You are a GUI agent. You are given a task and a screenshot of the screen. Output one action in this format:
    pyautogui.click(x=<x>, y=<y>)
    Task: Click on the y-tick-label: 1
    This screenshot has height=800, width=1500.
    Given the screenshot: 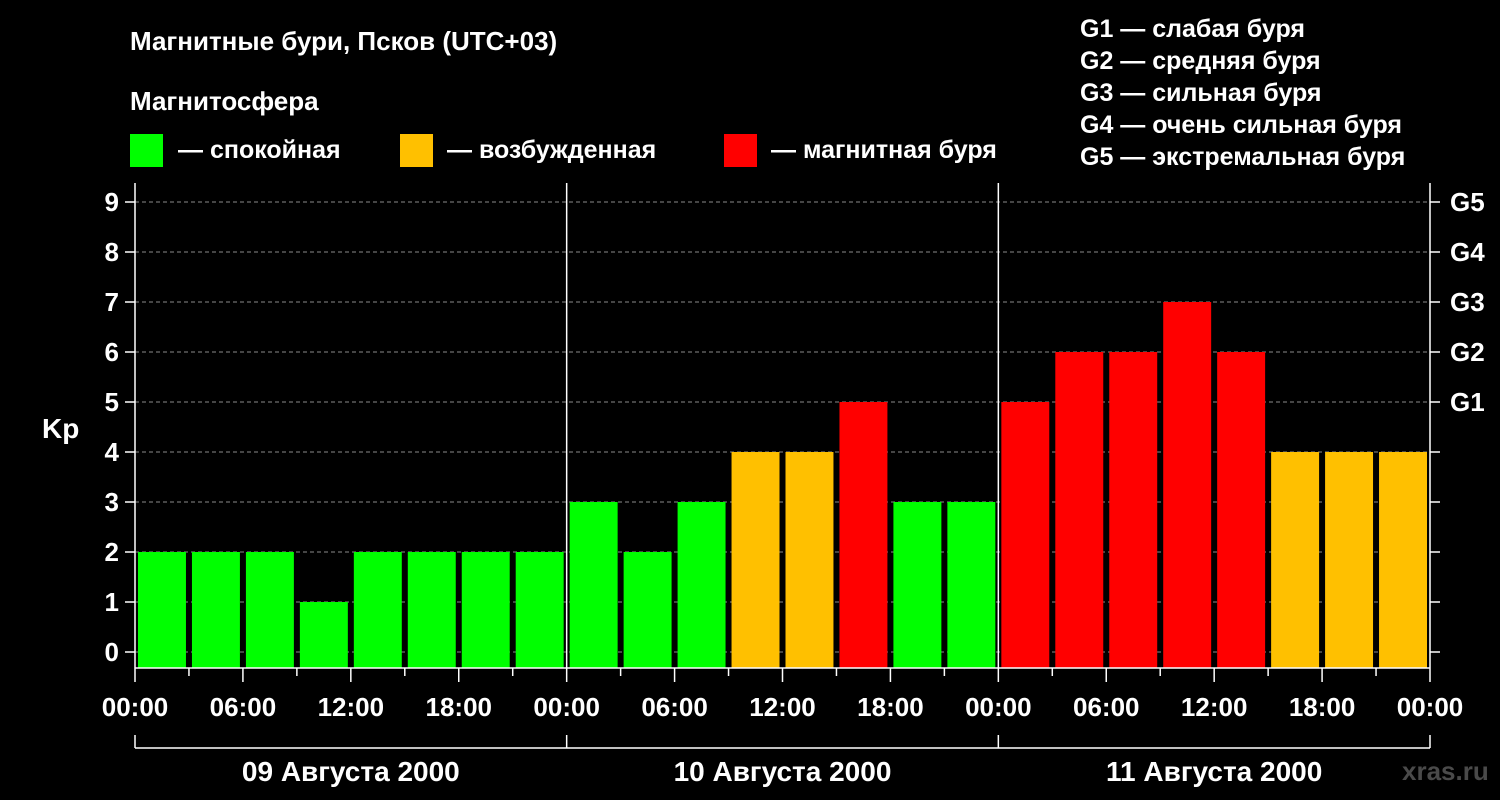 What is the action you would take?
    pyautogui.click(x=112, y=602)
    